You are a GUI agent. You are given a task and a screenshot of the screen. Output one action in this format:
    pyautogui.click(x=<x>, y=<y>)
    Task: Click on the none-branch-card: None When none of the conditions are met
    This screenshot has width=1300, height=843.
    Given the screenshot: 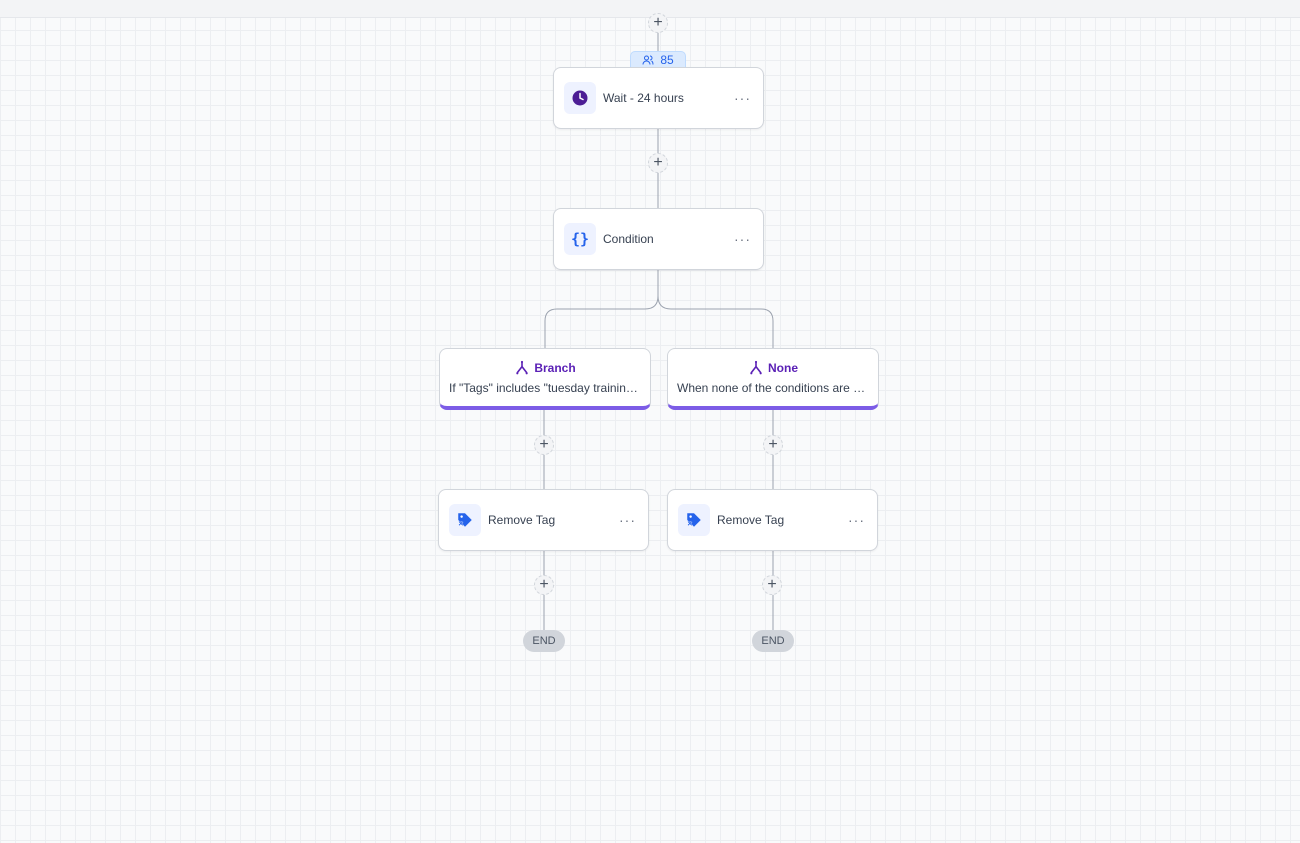 What is the action you would take?
    pyautogui.click(x=773, y=379)
    